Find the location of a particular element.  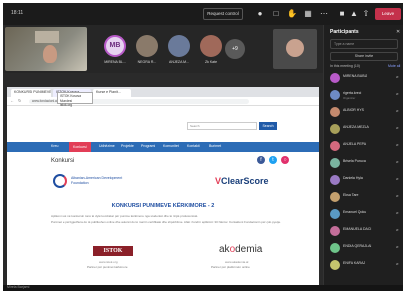

akademia-caption: Partner për platformën online is located at coordinates (230, 267).